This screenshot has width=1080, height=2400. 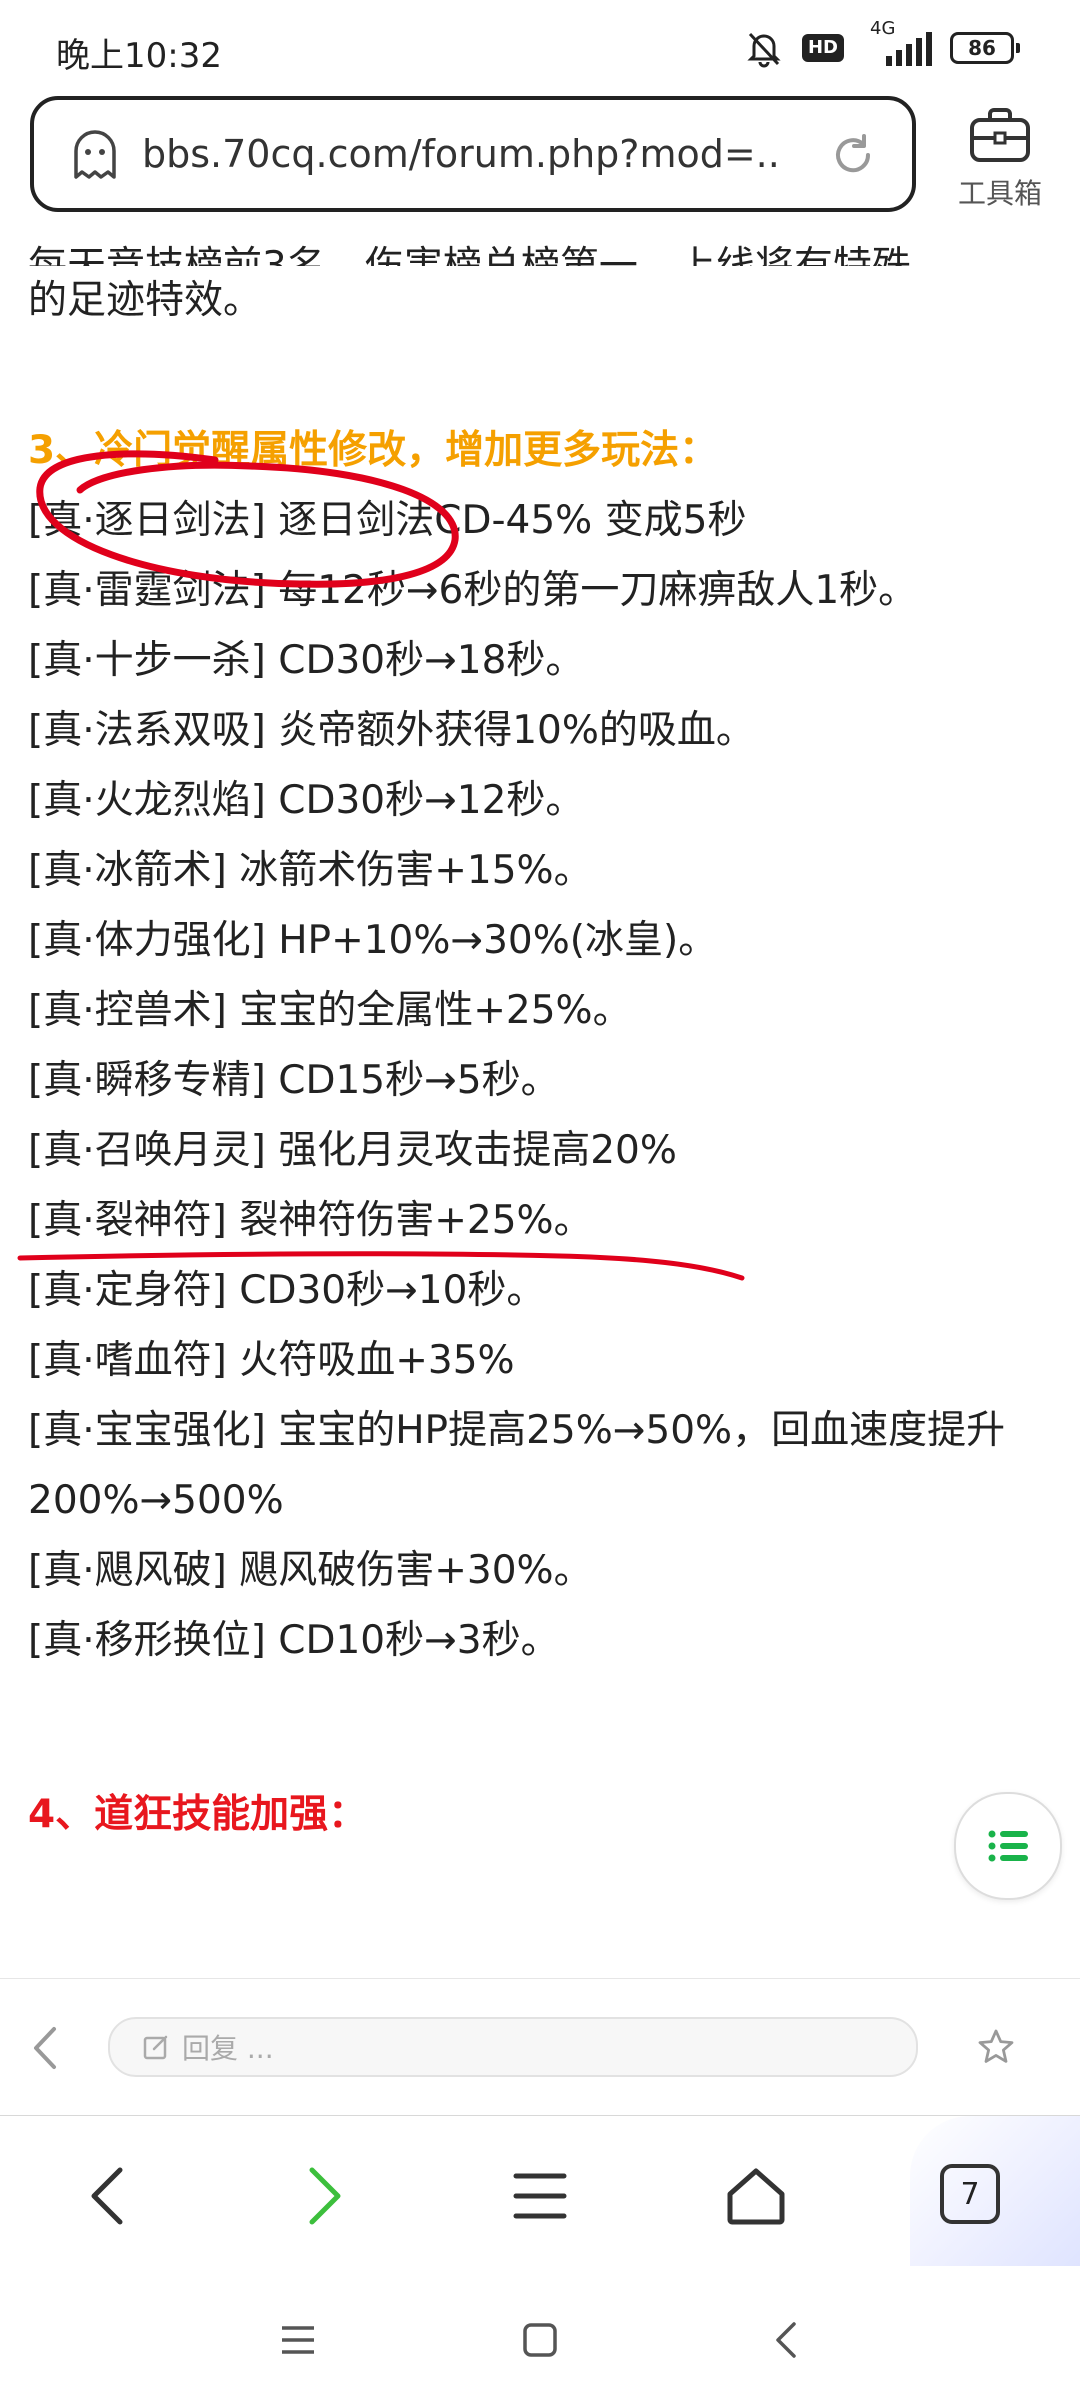 I want to click on list-item: [真·飓风破] 飓风破伤害+30%。, so click(x=310, y=1570).